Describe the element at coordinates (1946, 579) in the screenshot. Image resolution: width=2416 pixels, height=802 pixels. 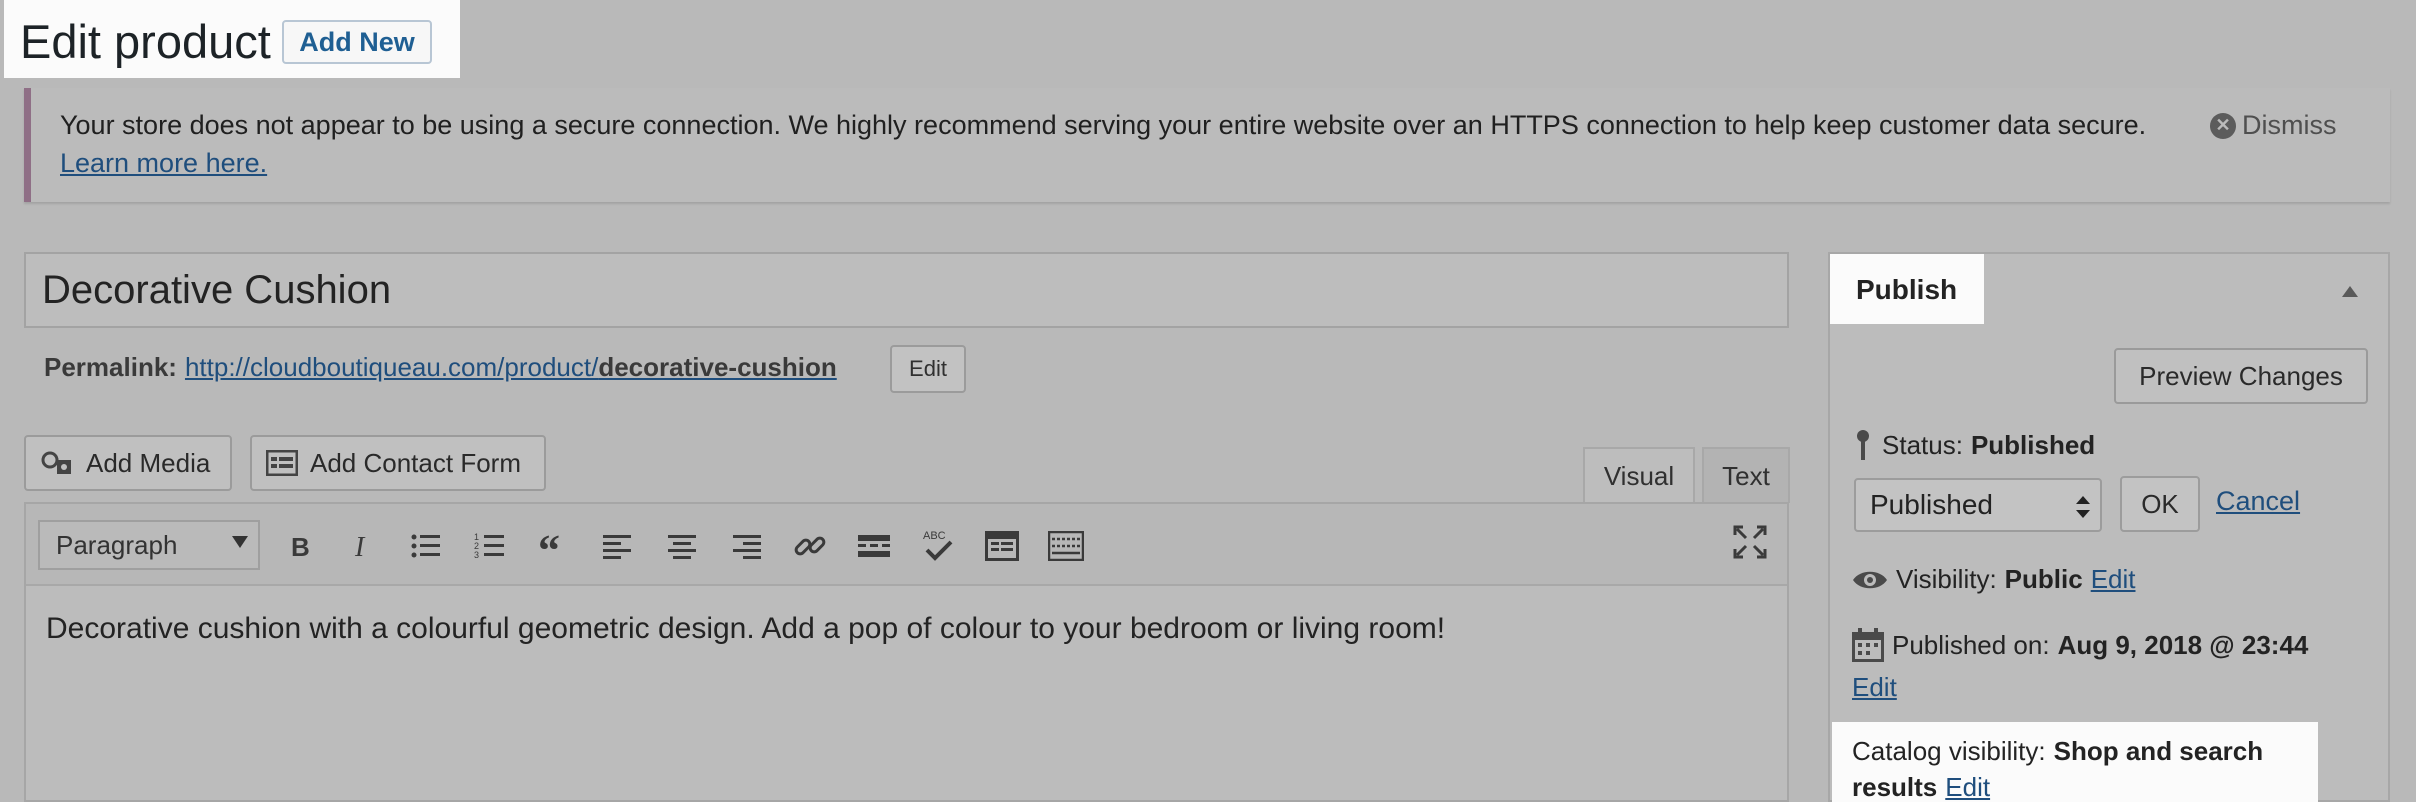
I see `visibility-label: Visibility:` at that location.